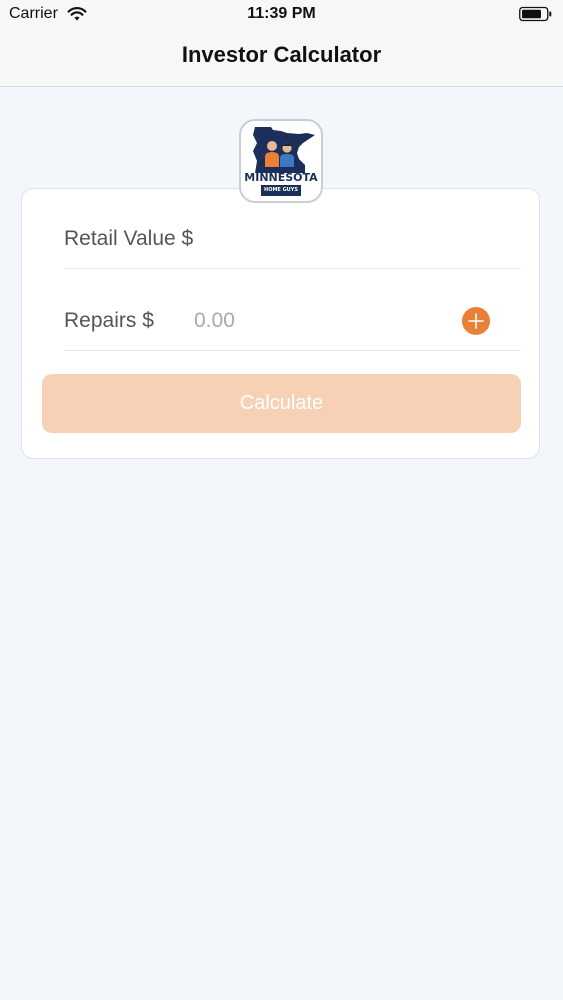 The height and width of the screenshot is (1000, 563). I want to click on repairs-input, so click(319, 321).